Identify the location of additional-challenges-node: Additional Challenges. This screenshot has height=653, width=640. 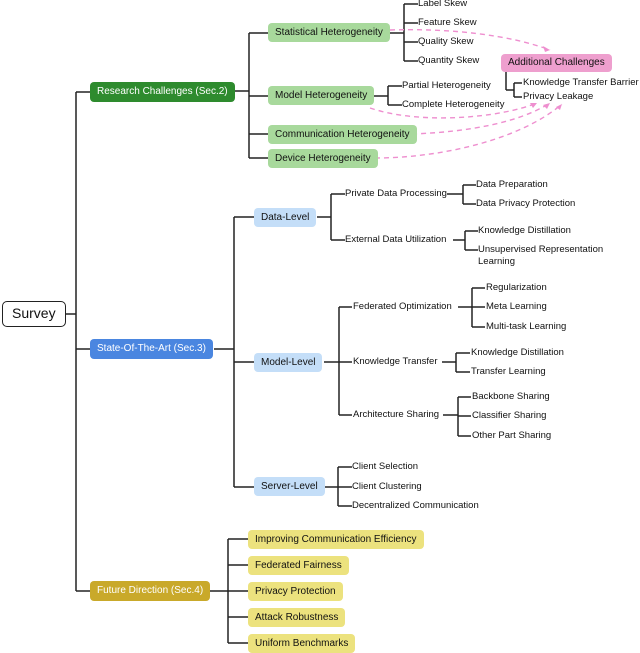
(556, 63).